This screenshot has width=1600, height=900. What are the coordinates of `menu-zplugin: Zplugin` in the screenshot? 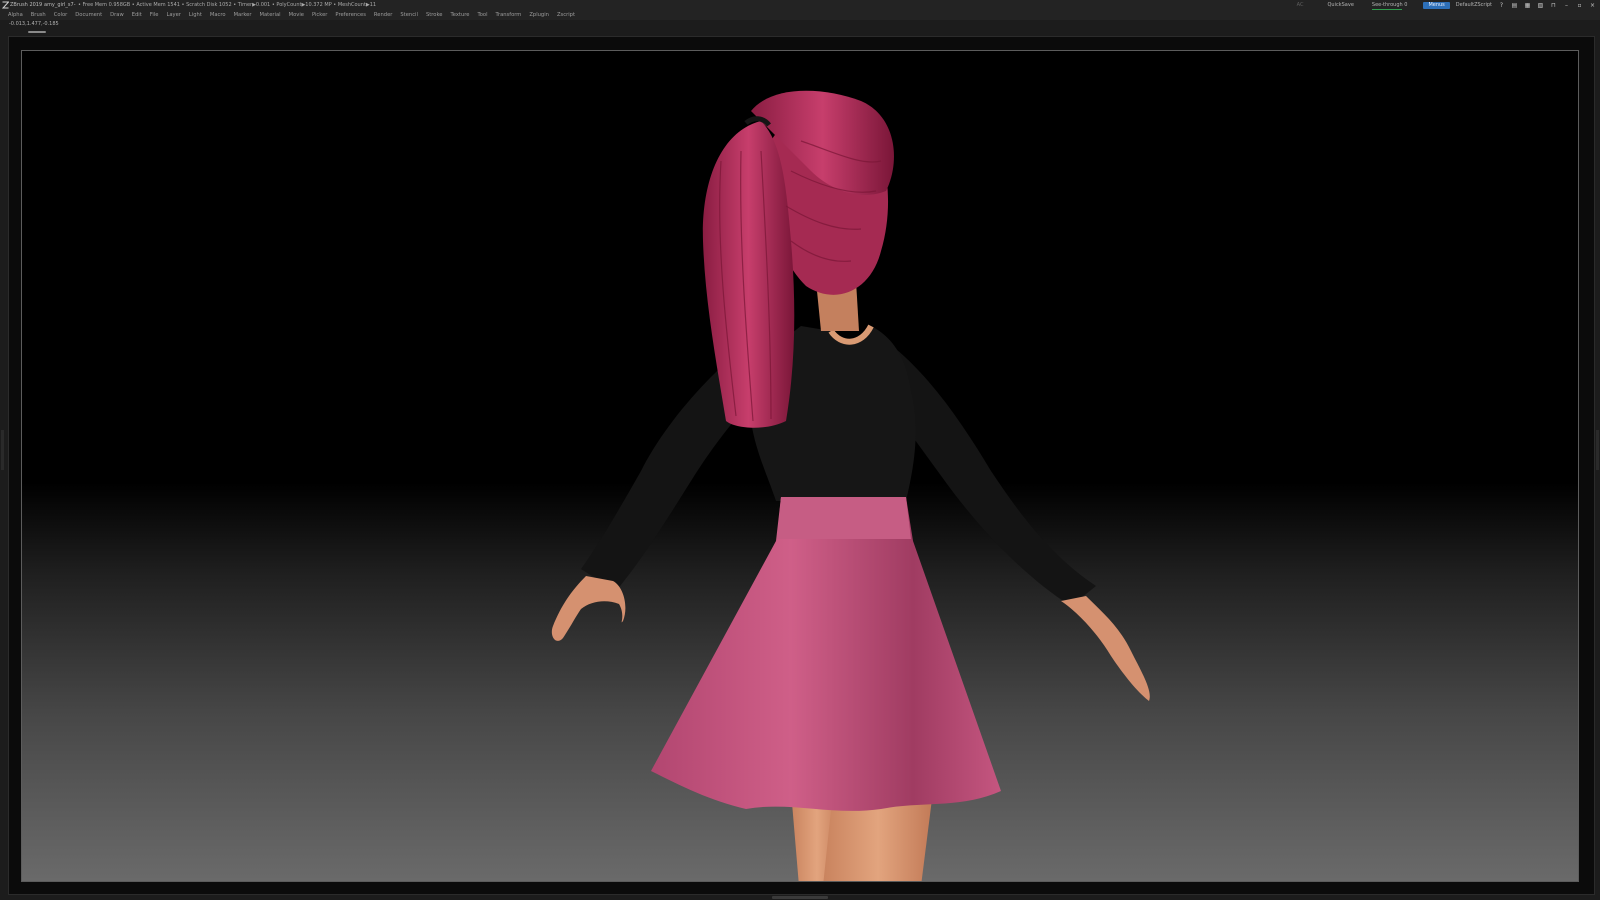 It's located at (539, 15).